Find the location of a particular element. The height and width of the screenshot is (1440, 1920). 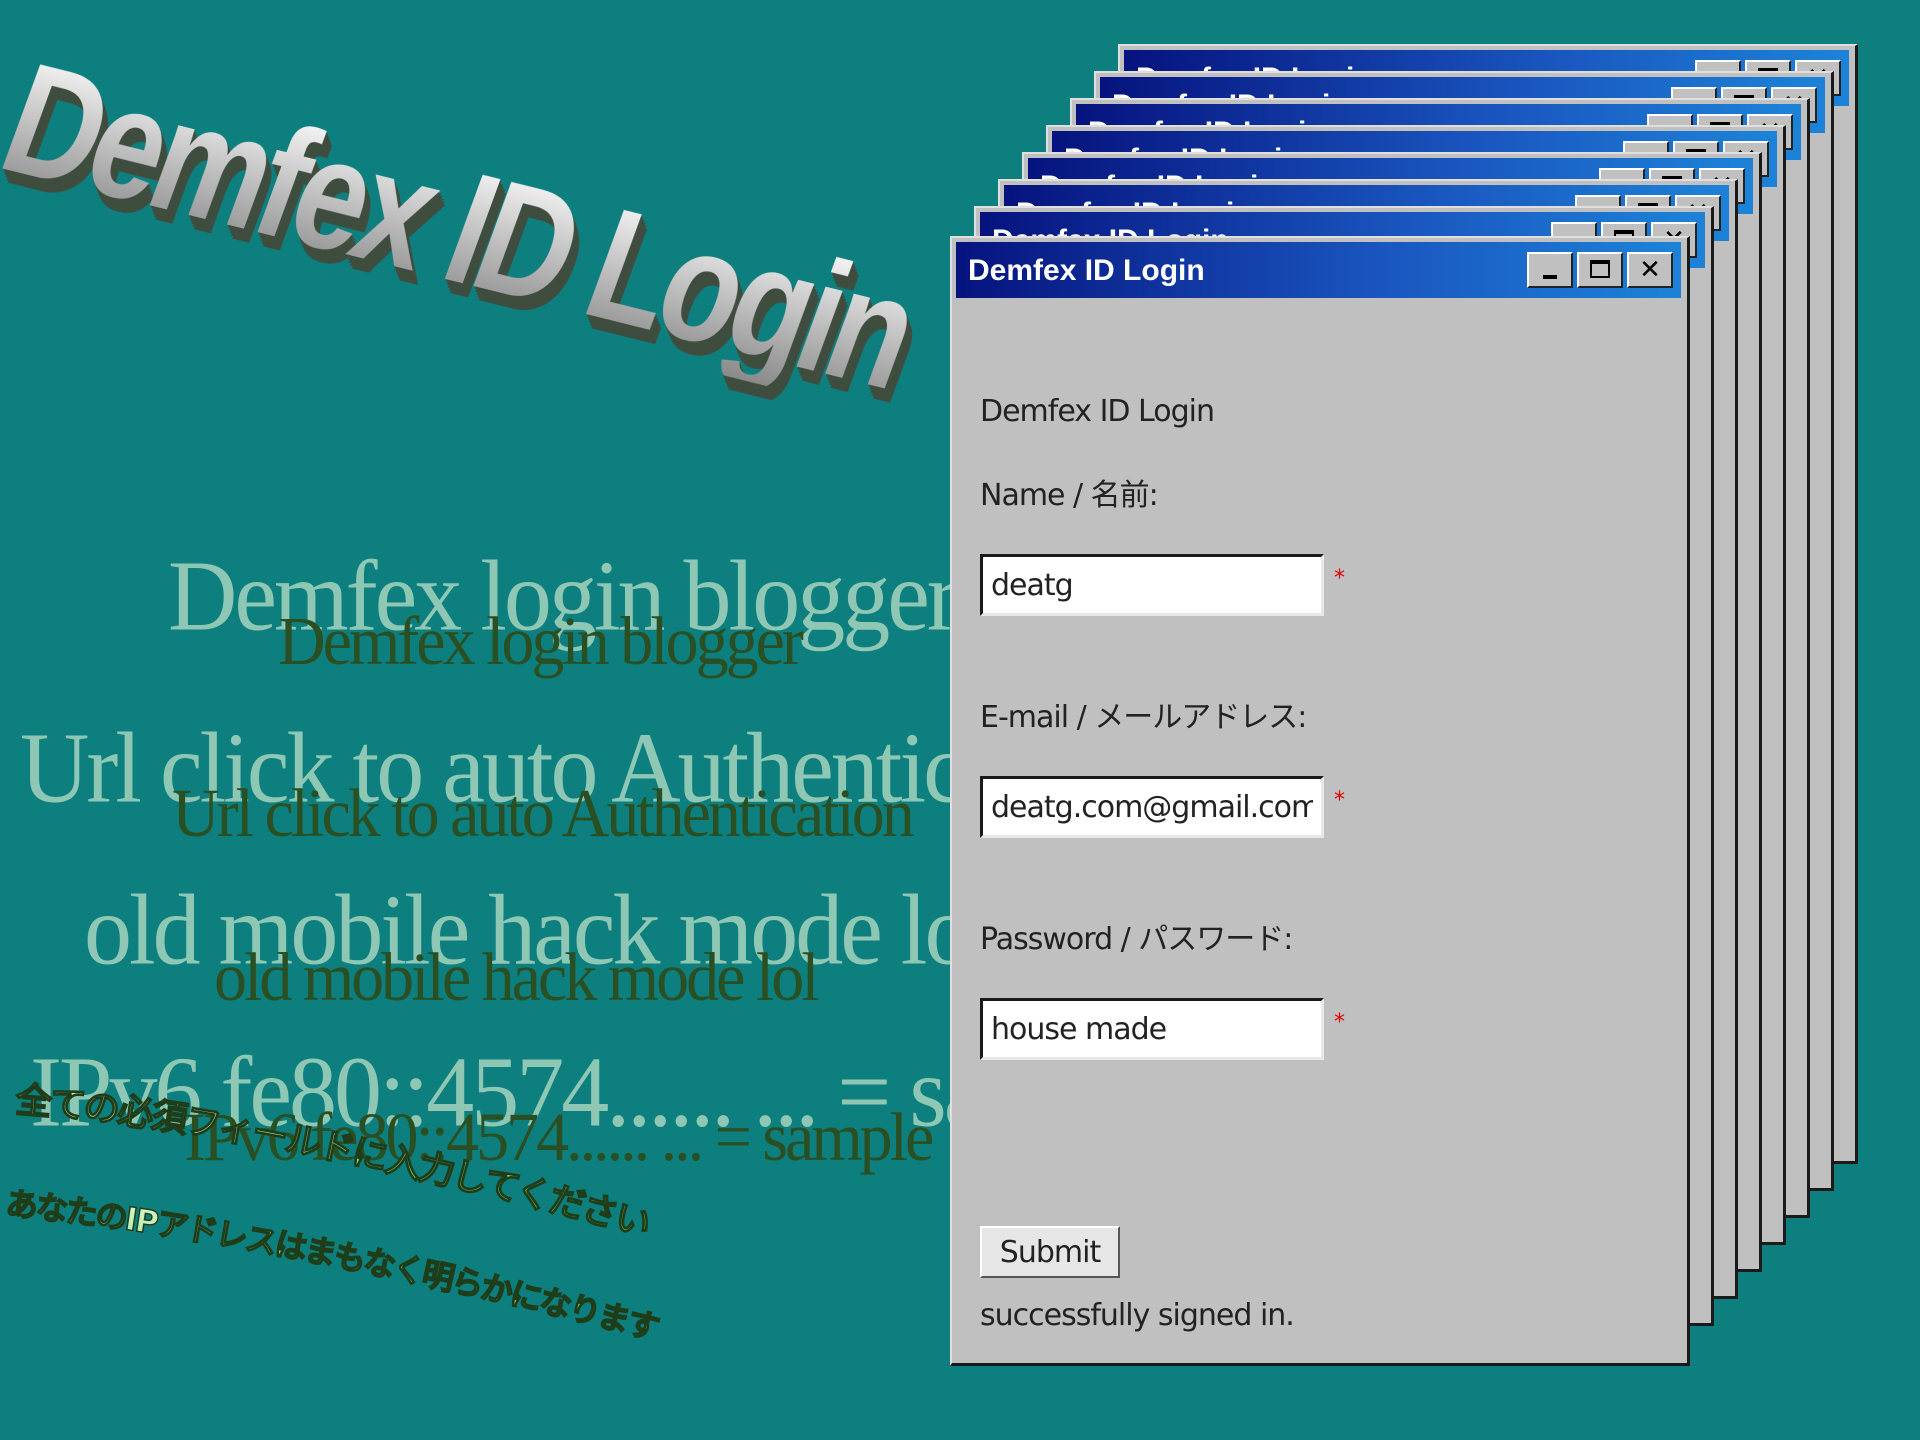

email-required-mark: * is located at coordinates (1339, 800).